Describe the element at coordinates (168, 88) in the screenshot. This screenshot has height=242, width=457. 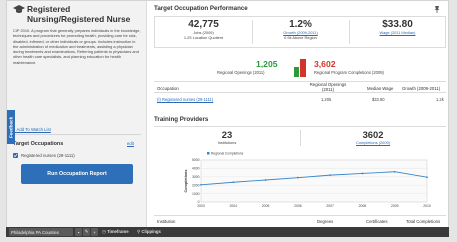
I see `col-occupation: Occupation` at that location.